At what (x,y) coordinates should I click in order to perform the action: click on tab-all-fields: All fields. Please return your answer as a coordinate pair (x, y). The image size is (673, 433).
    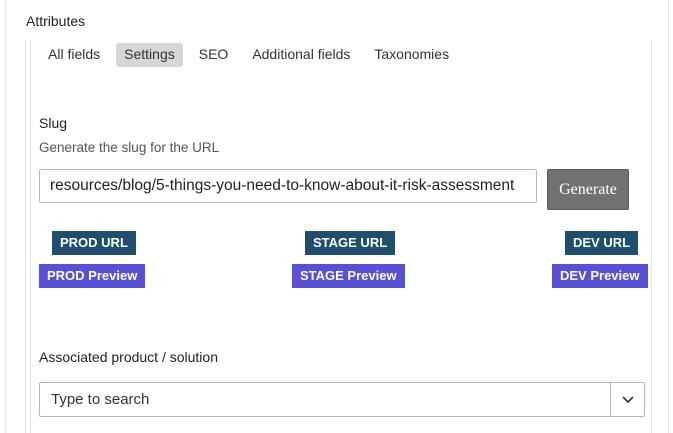
    Looking at the image, I should click on (74, 55).